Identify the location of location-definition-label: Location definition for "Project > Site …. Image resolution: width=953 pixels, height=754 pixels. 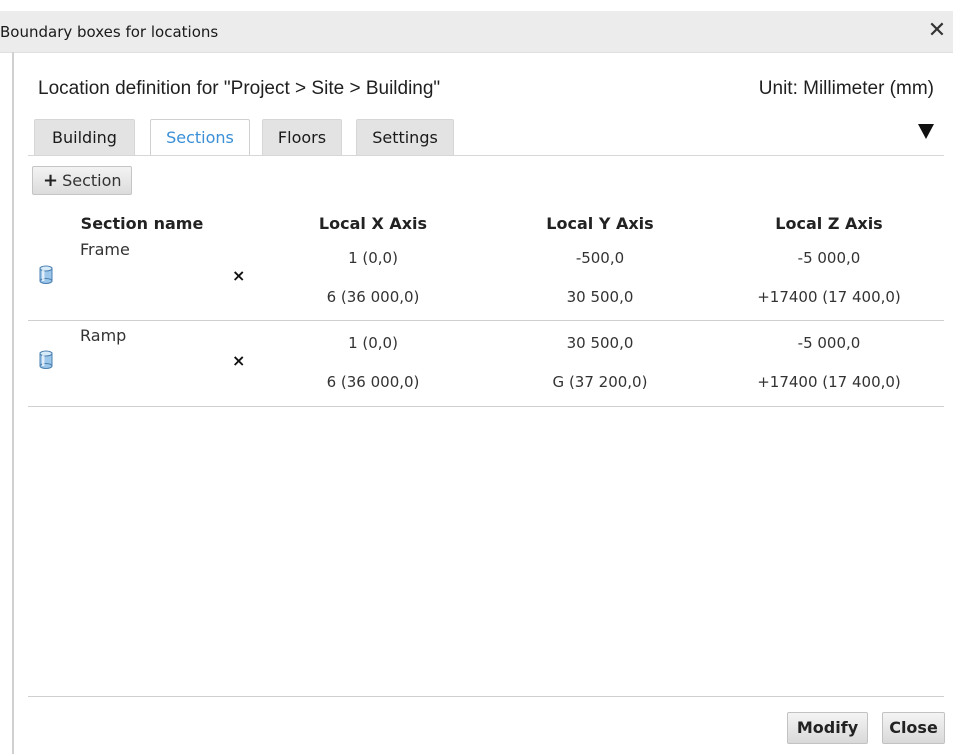
(239, 88).